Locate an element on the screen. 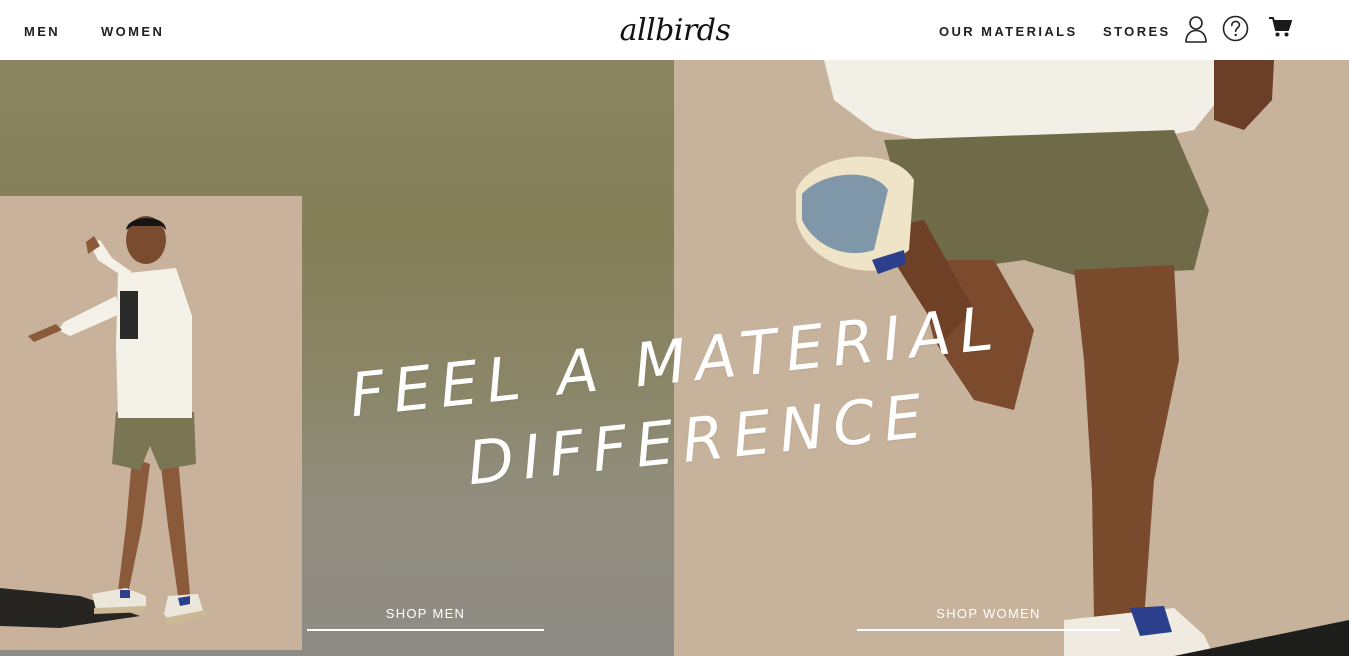 The image size is (1349, 656). allbirds-logo: allbirds is located at coordinates (675, 32).